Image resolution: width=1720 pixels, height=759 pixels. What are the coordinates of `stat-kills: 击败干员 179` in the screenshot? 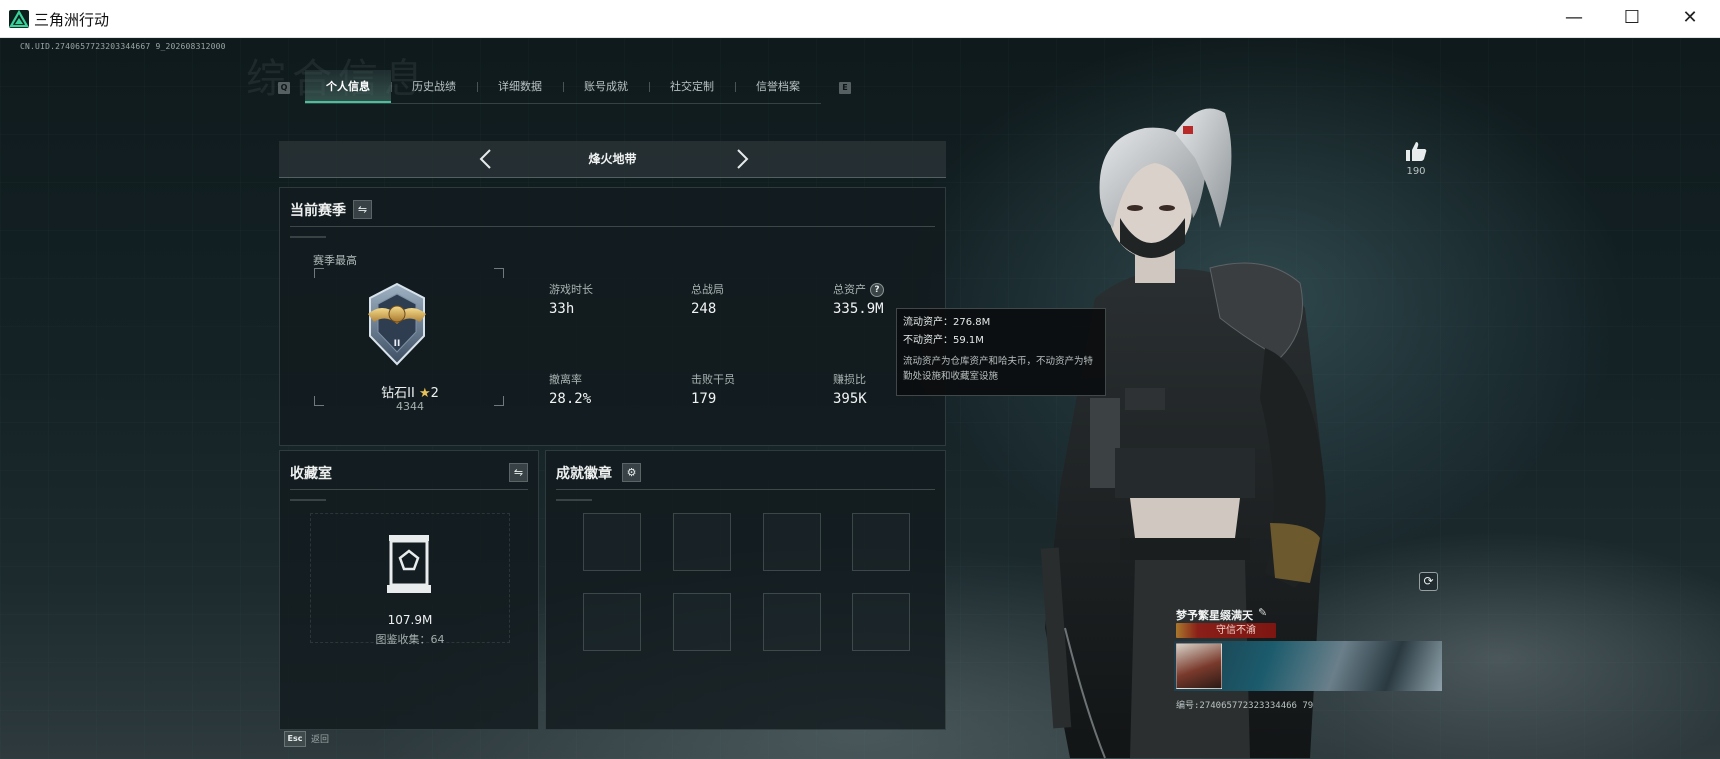 It's located at (713, 389).